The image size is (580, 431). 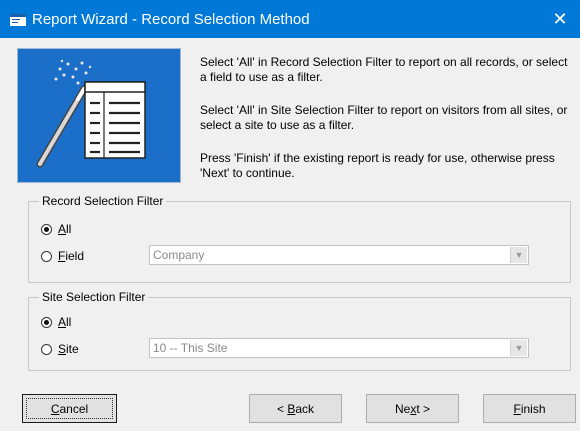 I want to click on close-icon: ✕, so click(x=560, y=18).